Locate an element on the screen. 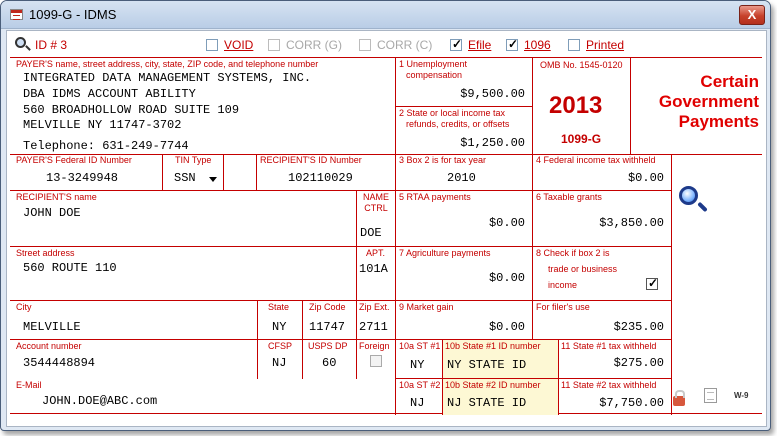 Image resolution: width=777 pixels, height=436 pixels. box6-label: 6 Taxable grants is located at coordinates (569, 197).